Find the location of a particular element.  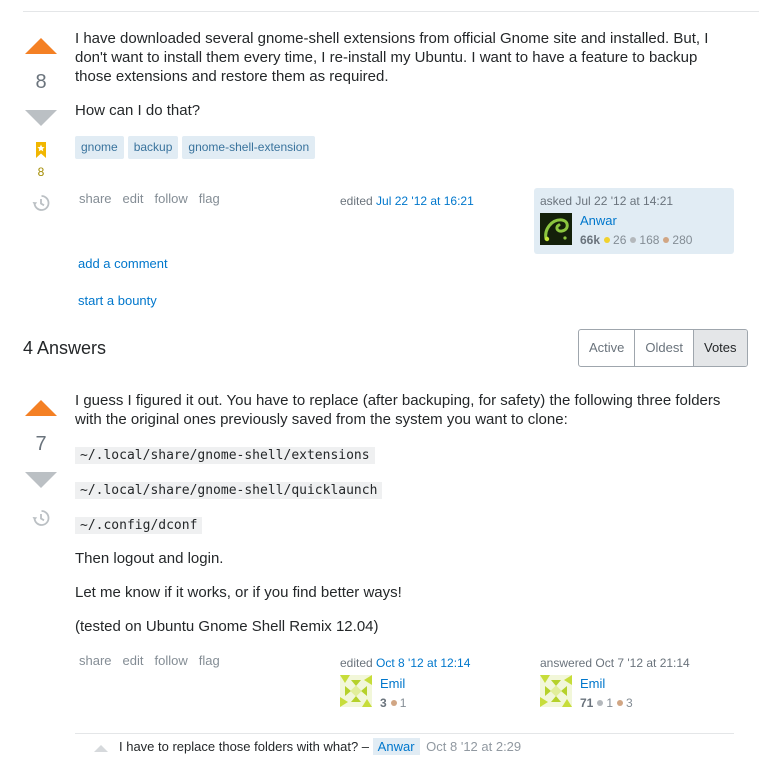

code-path: ~/.config/dconf is located at coordinates (139, 525).